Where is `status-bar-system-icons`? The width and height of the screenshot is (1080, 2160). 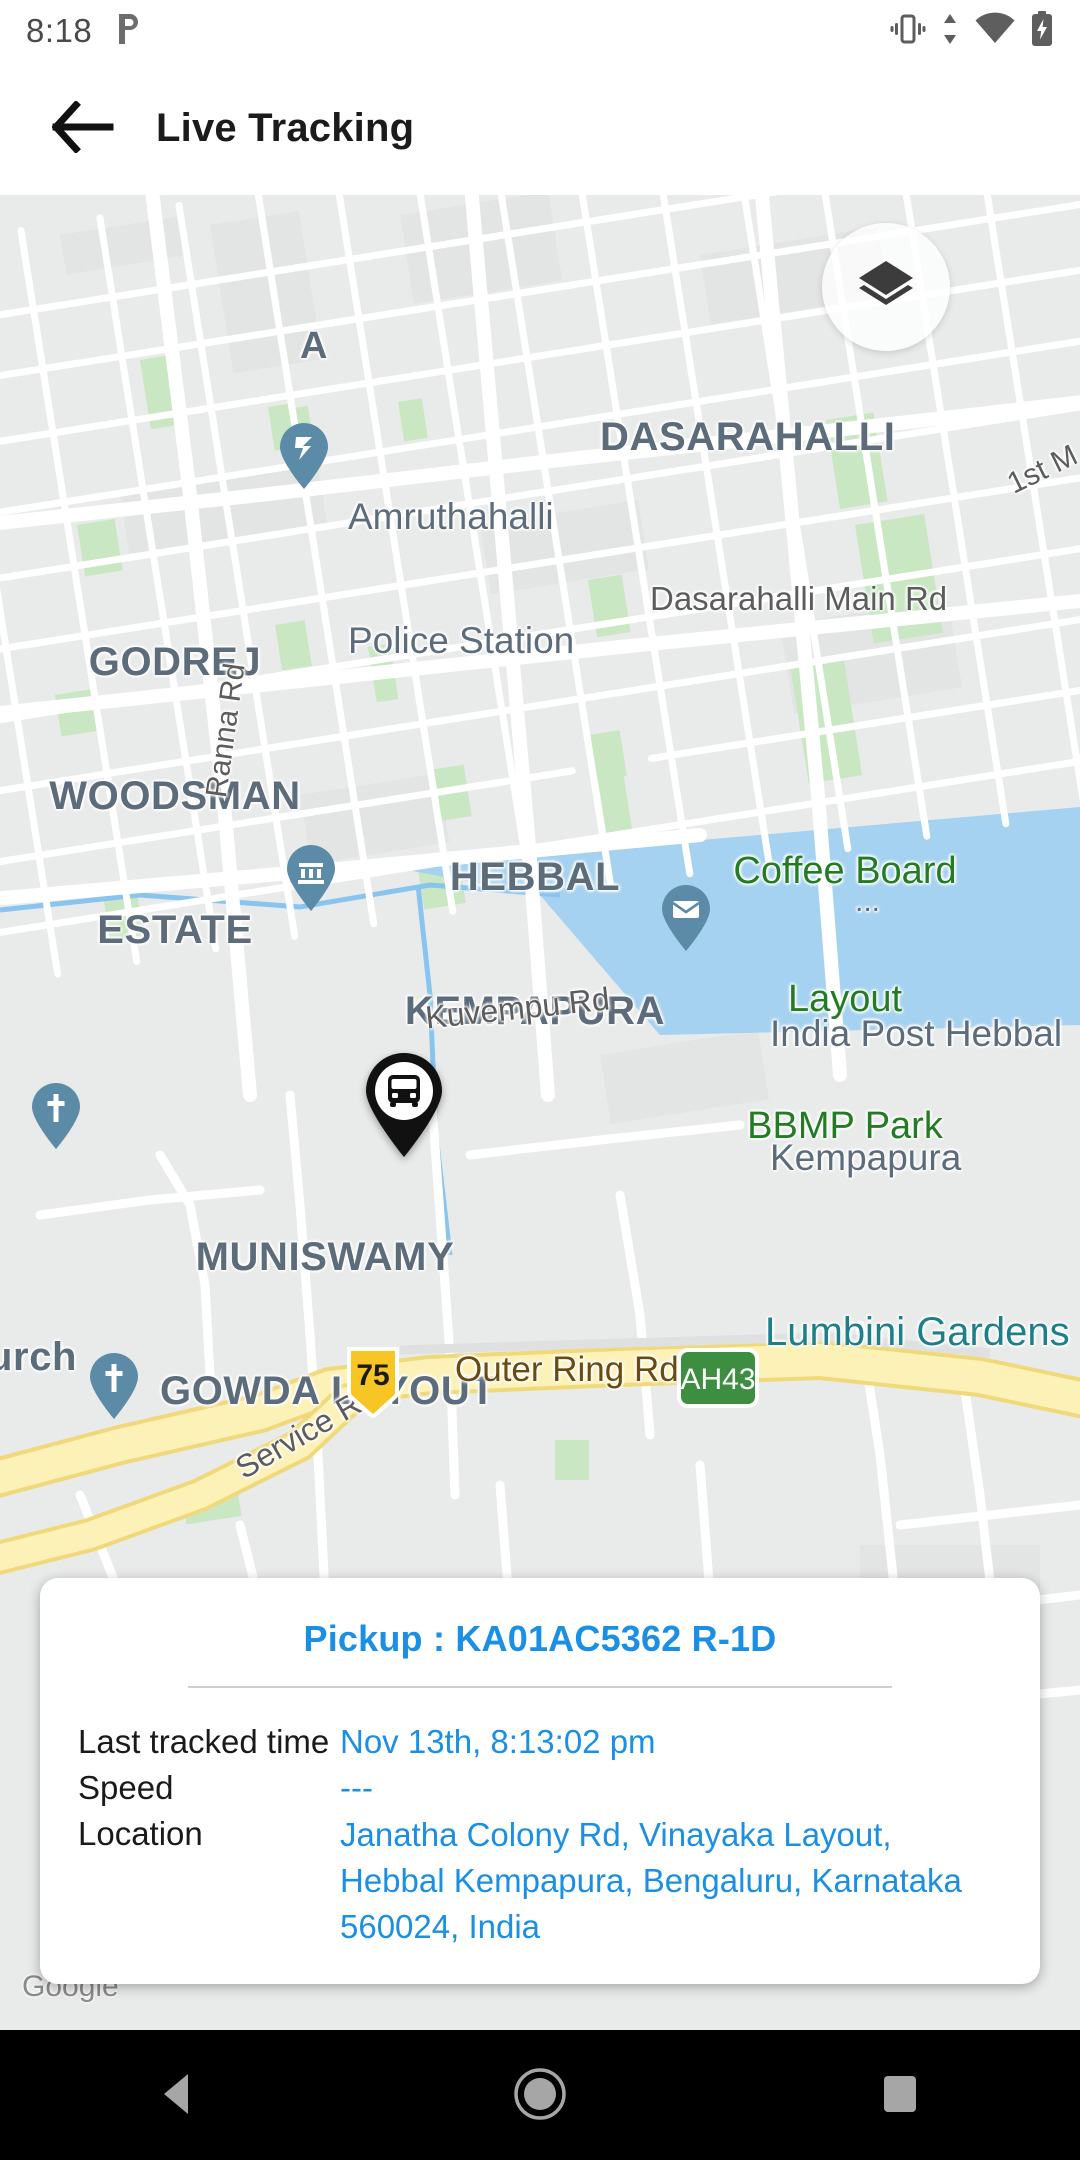
status-bar-system-icons is located at coordinates (972, 31).